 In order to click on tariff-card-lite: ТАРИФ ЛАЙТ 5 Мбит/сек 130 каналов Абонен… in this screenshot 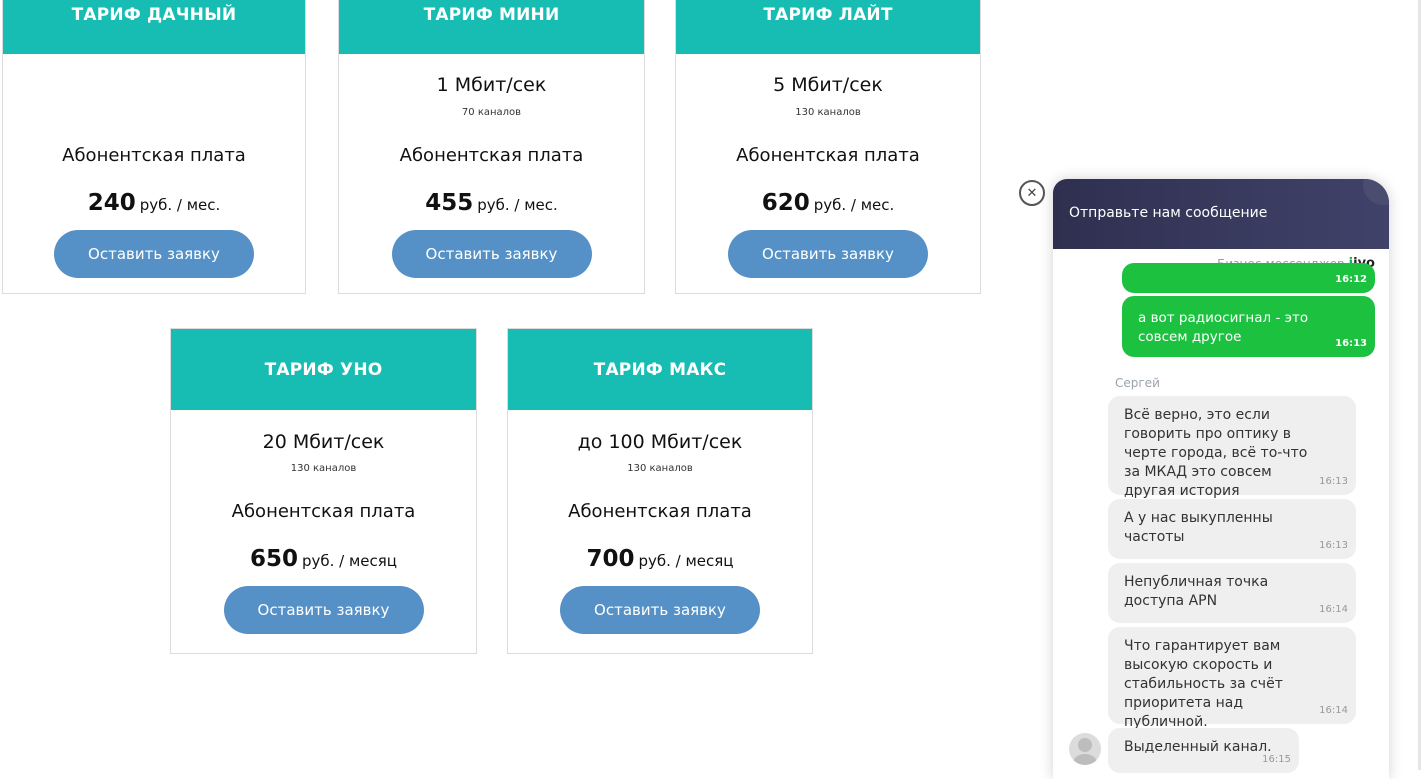, I will do `click(828, 147)`.